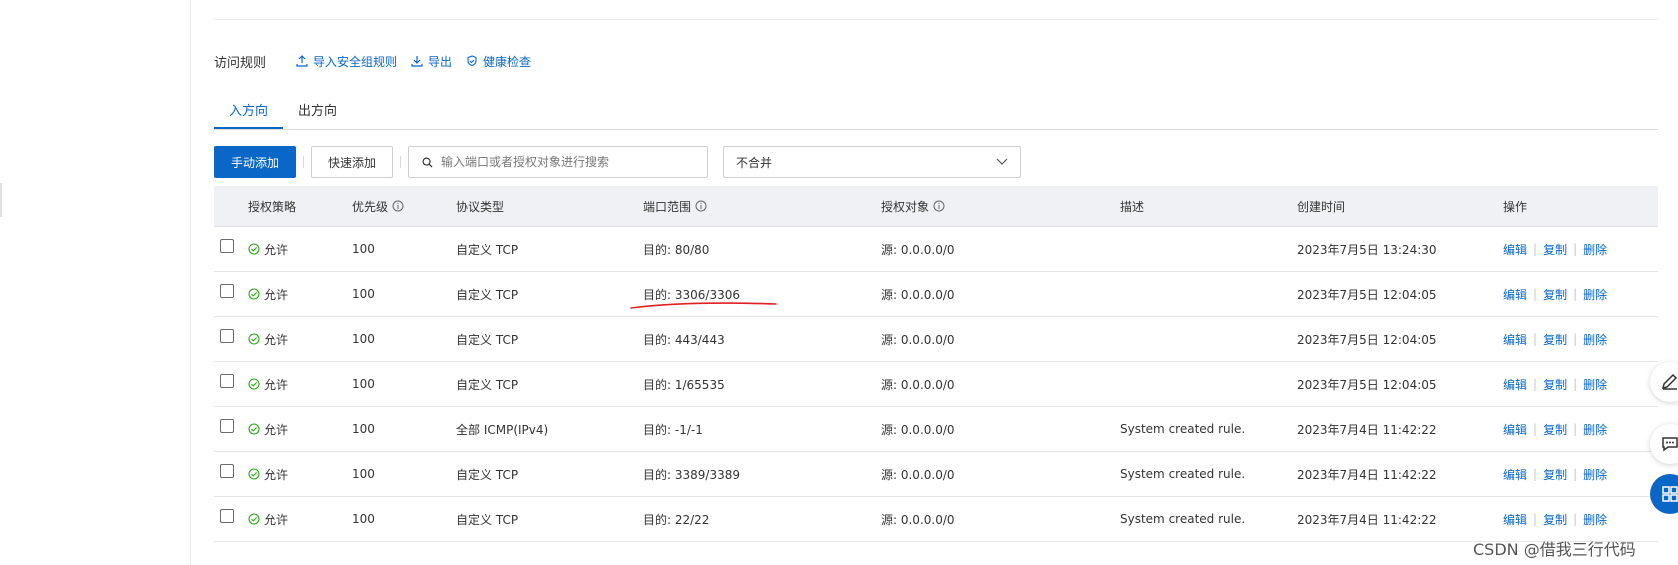  Describe the element at coordinates (255, 162) in the screenshot. I see `manual-add-button: 手动添加` at that location.